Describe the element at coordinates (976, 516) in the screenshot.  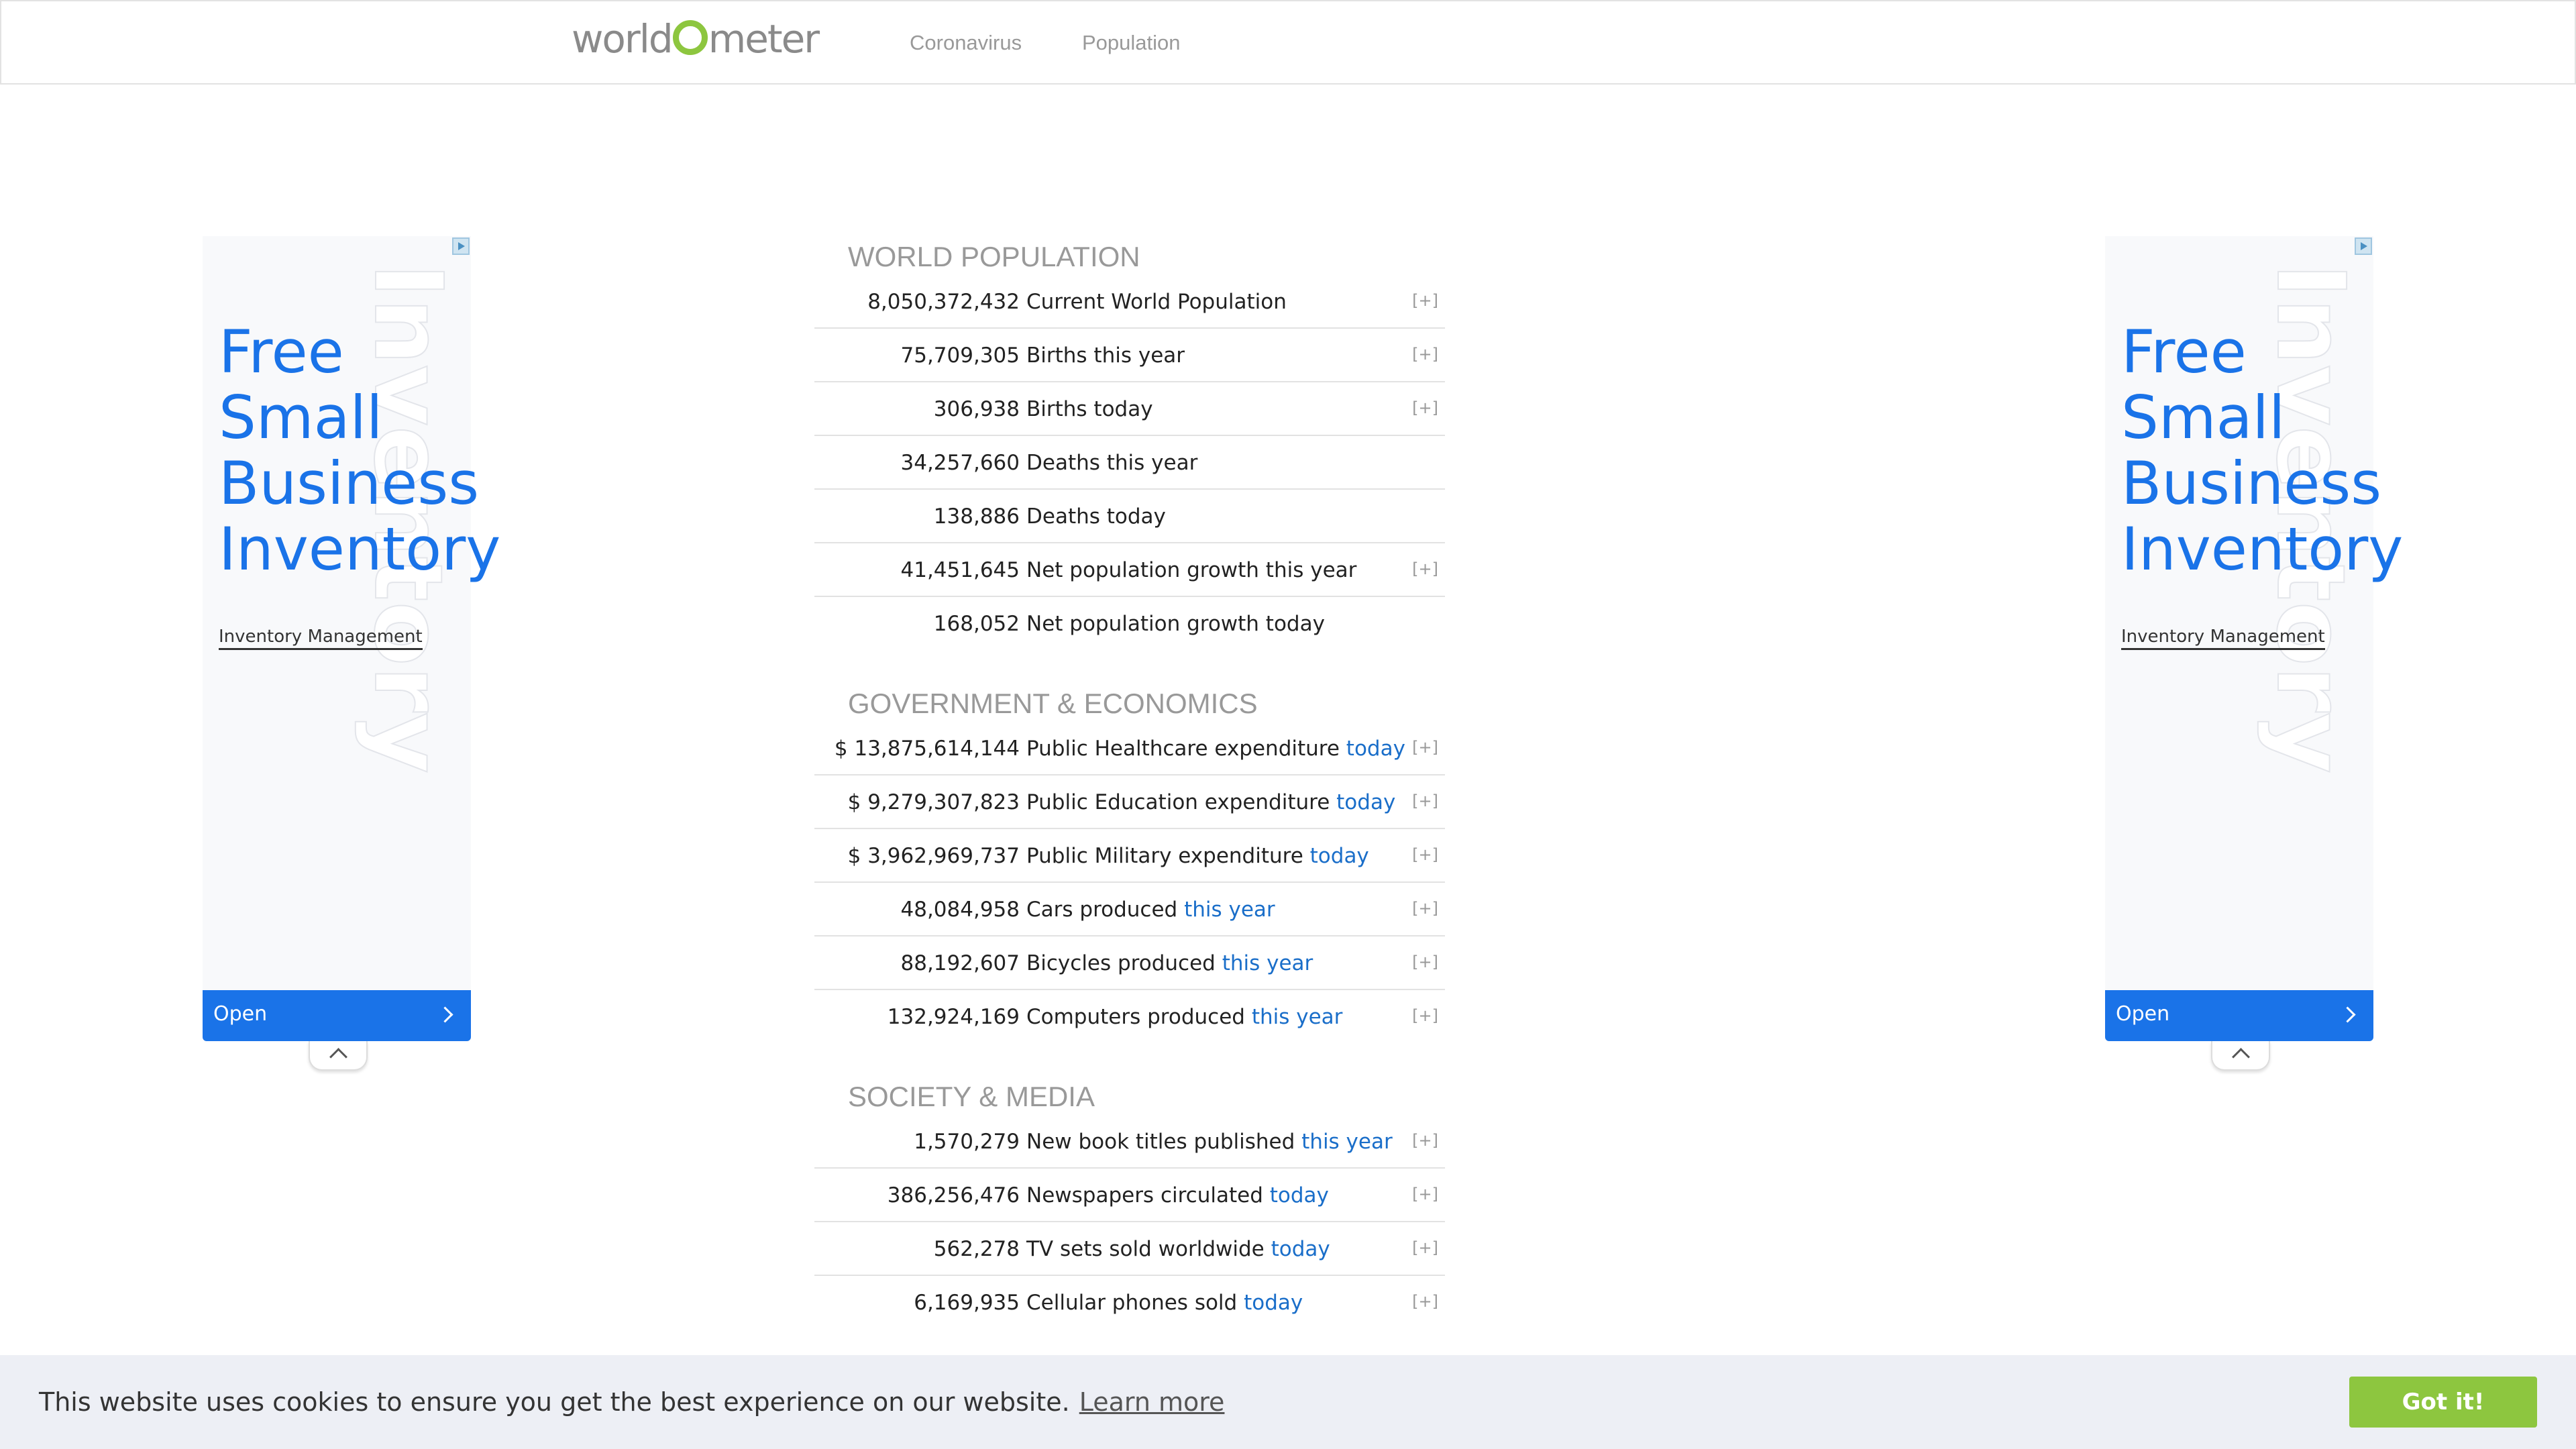
I see `counter-value: 138,886` at that location.